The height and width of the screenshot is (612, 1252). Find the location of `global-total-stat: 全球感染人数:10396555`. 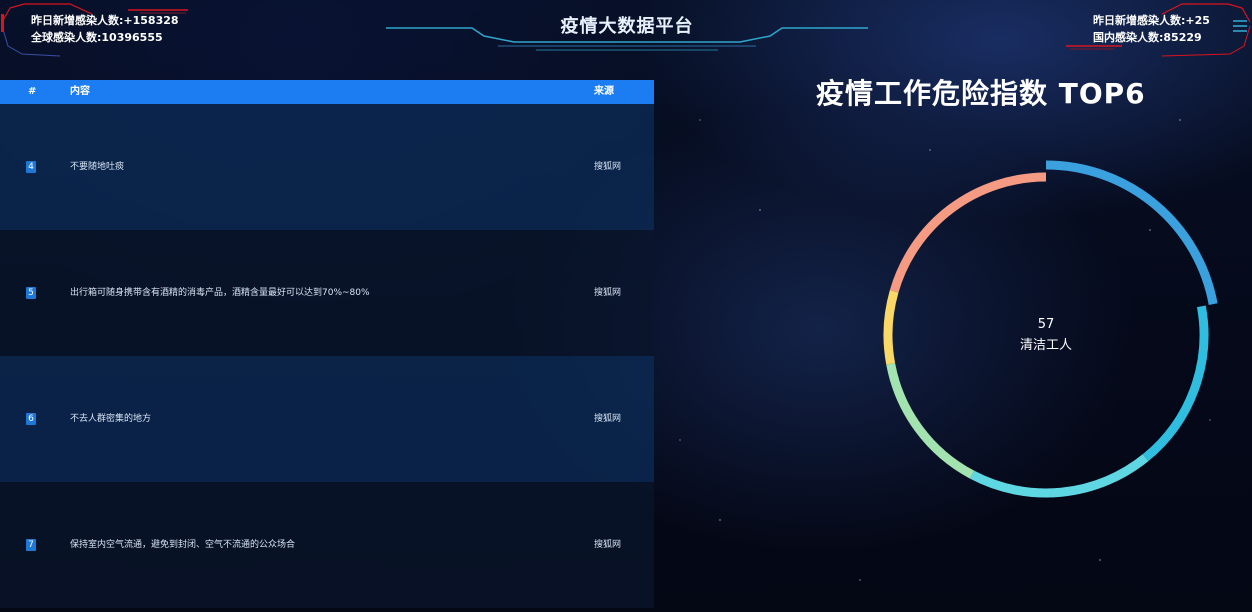

global-total-stat: 全球感染人数:10396555 is located at coordinates (97, 37).